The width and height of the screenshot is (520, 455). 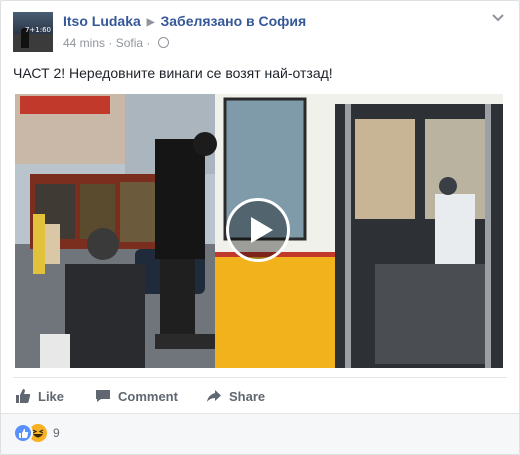 I want to click on post-place: Sofia, so click(x=129, y=43).